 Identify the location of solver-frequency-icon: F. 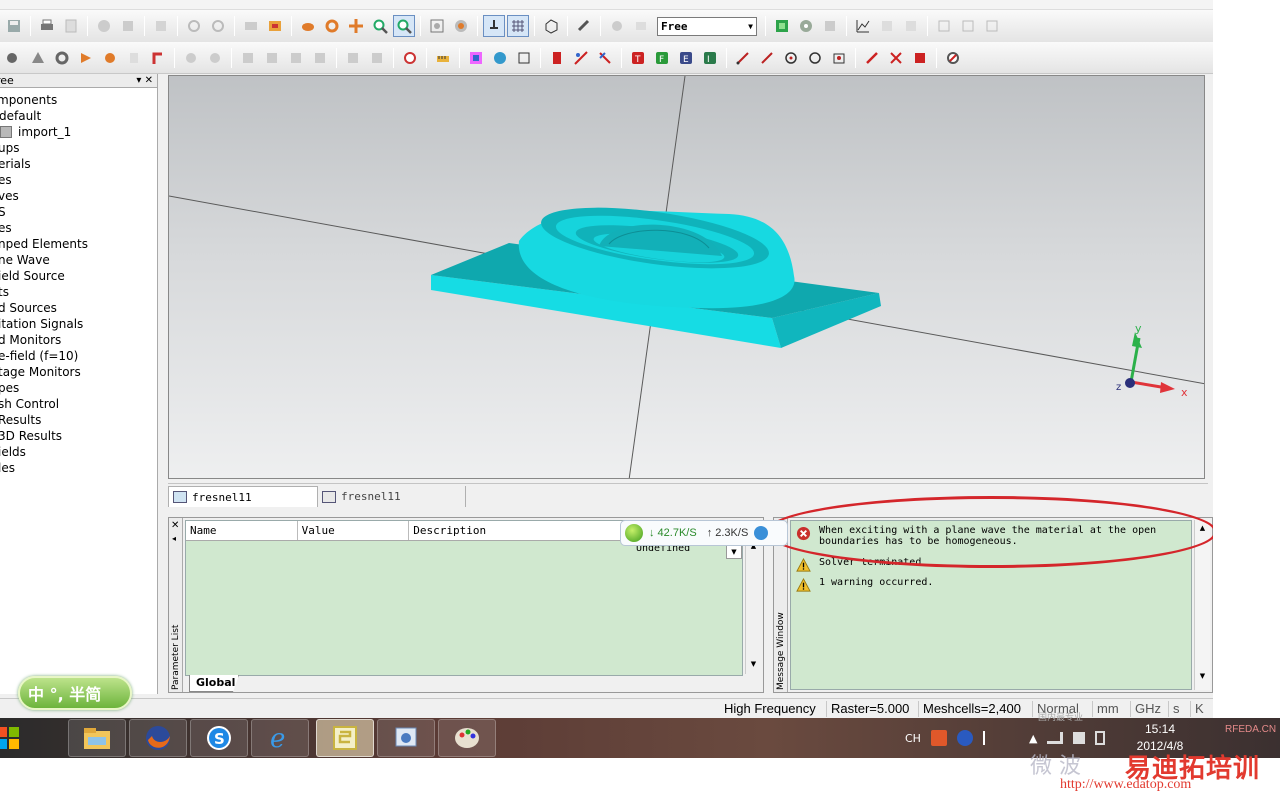
(662, 58).